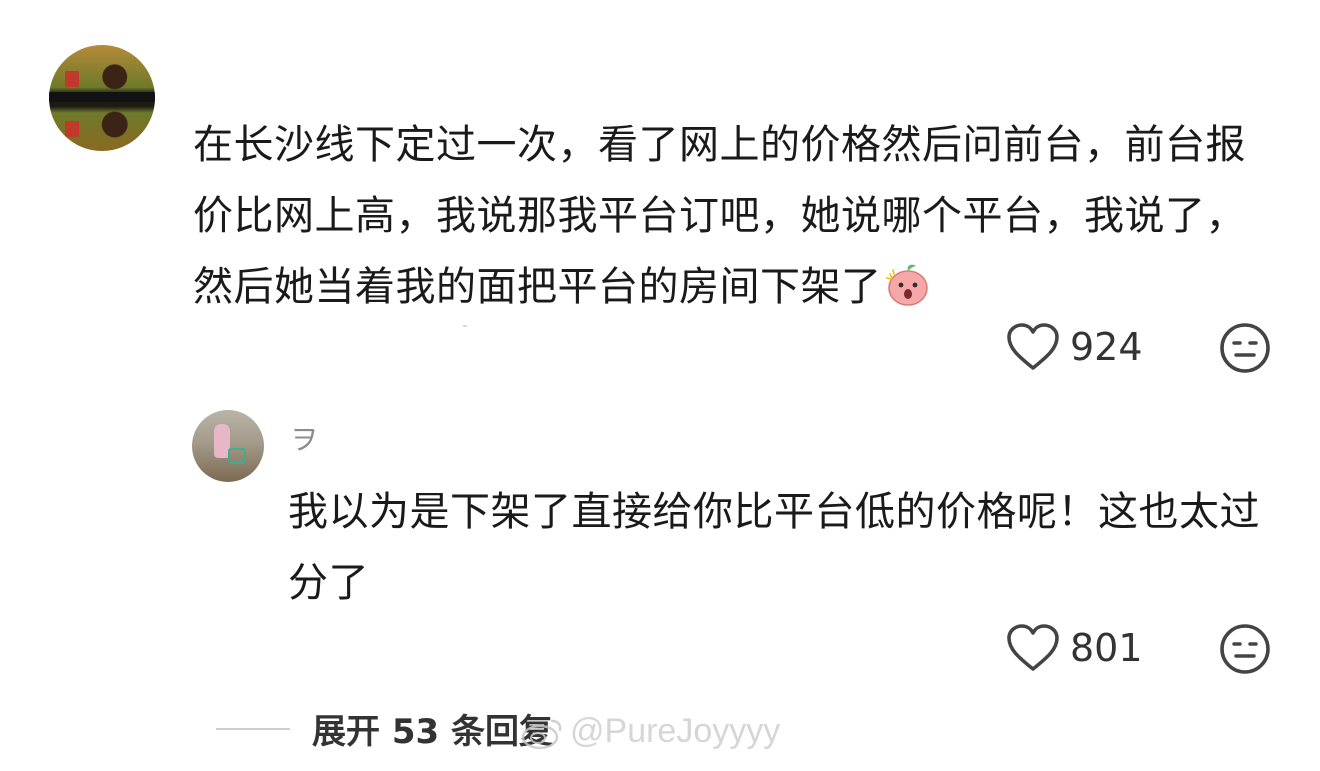  Describe the element at coordinates (1106, 347) in the screenshot. I see `like-count: 924` at that location.